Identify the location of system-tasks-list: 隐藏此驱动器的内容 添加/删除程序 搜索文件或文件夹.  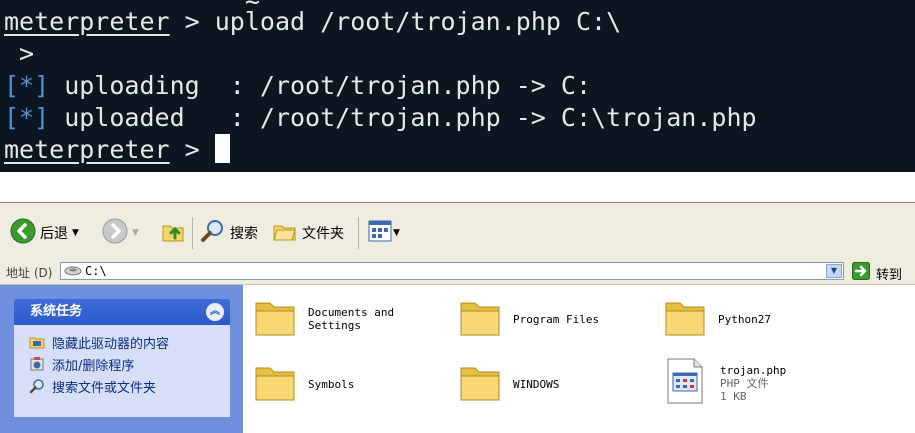
(122, 371).